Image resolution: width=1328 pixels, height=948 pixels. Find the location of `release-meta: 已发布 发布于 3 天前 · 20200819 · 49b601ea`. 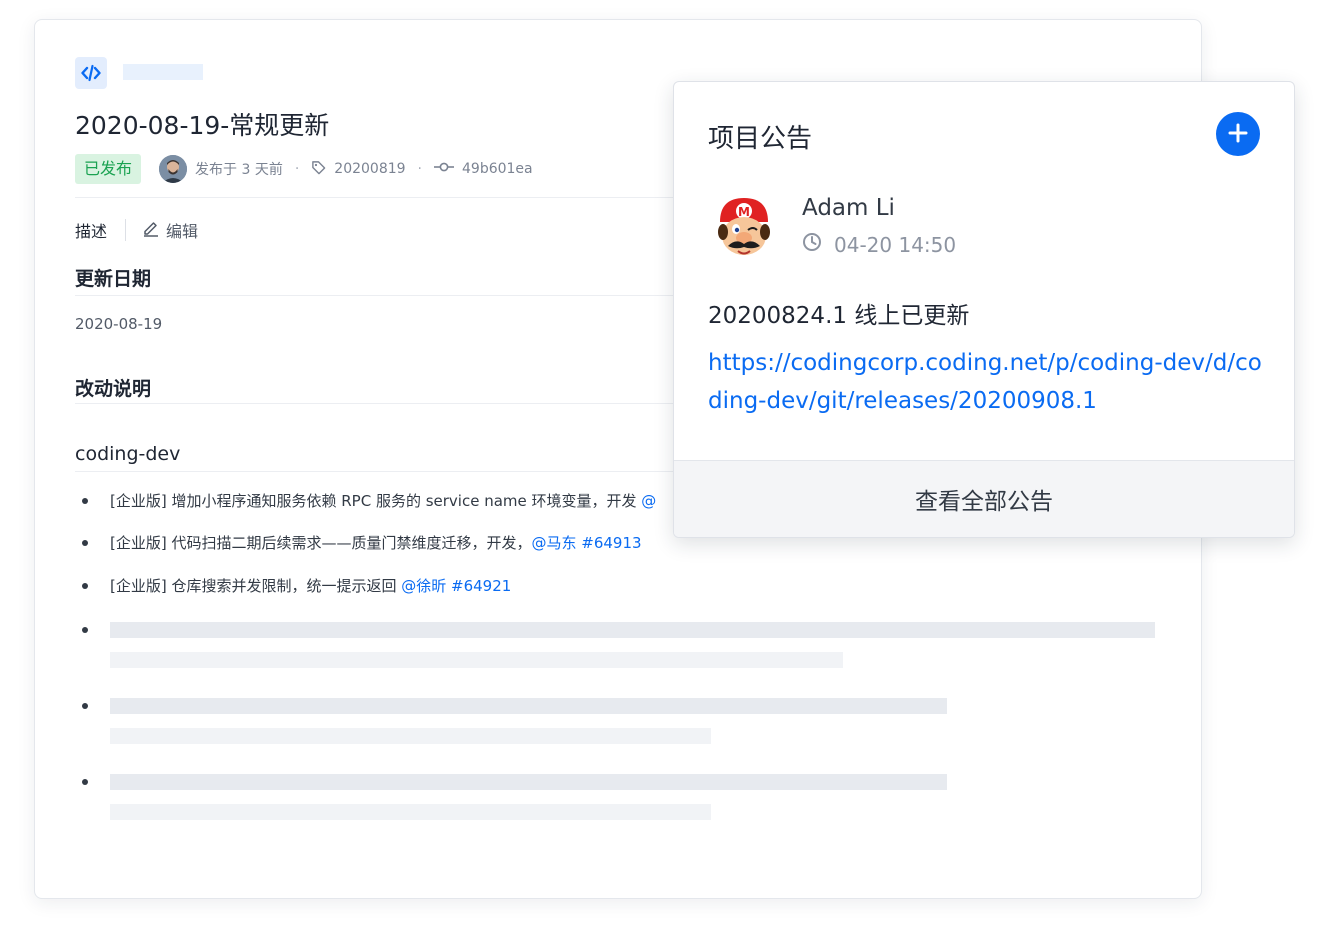

release-meta: 已发布 发布于 3 天前 · 20200819 · 49b601ea is located at coordinates (304, 169).